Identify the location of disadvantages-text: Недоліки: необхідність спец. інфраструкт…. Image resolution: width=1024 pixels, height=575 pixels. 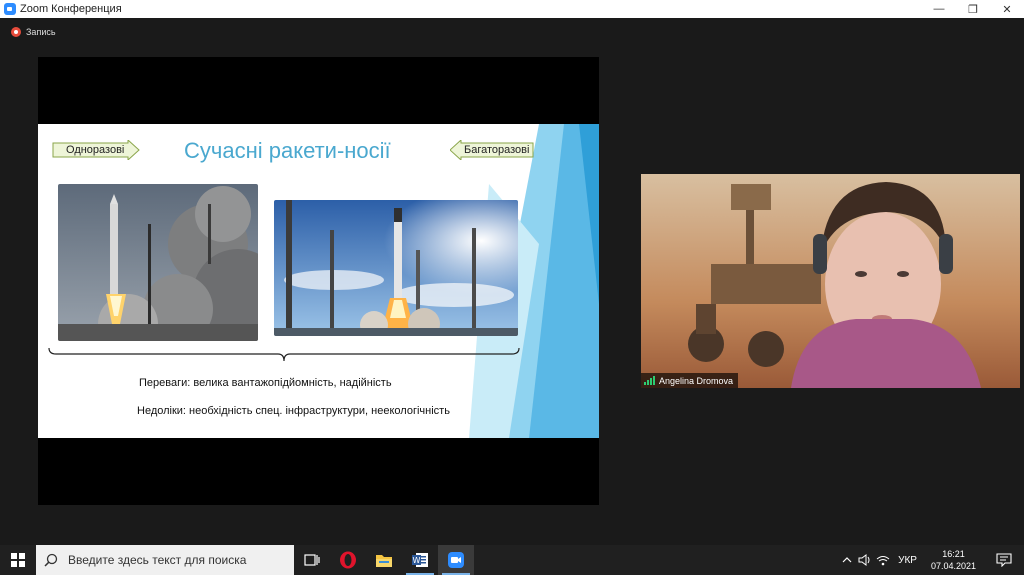
(293, 411).